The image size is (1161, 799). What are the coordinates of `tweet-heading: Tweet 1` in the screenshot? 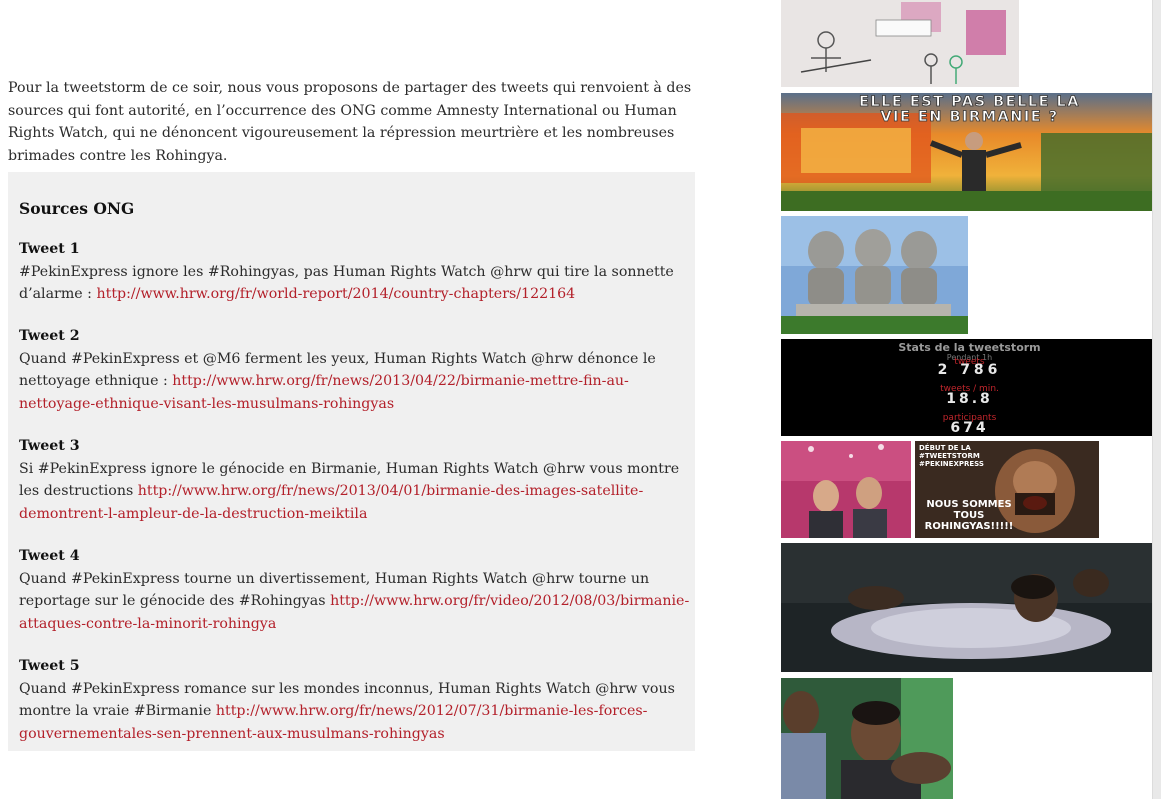 It's located at (49, 249).